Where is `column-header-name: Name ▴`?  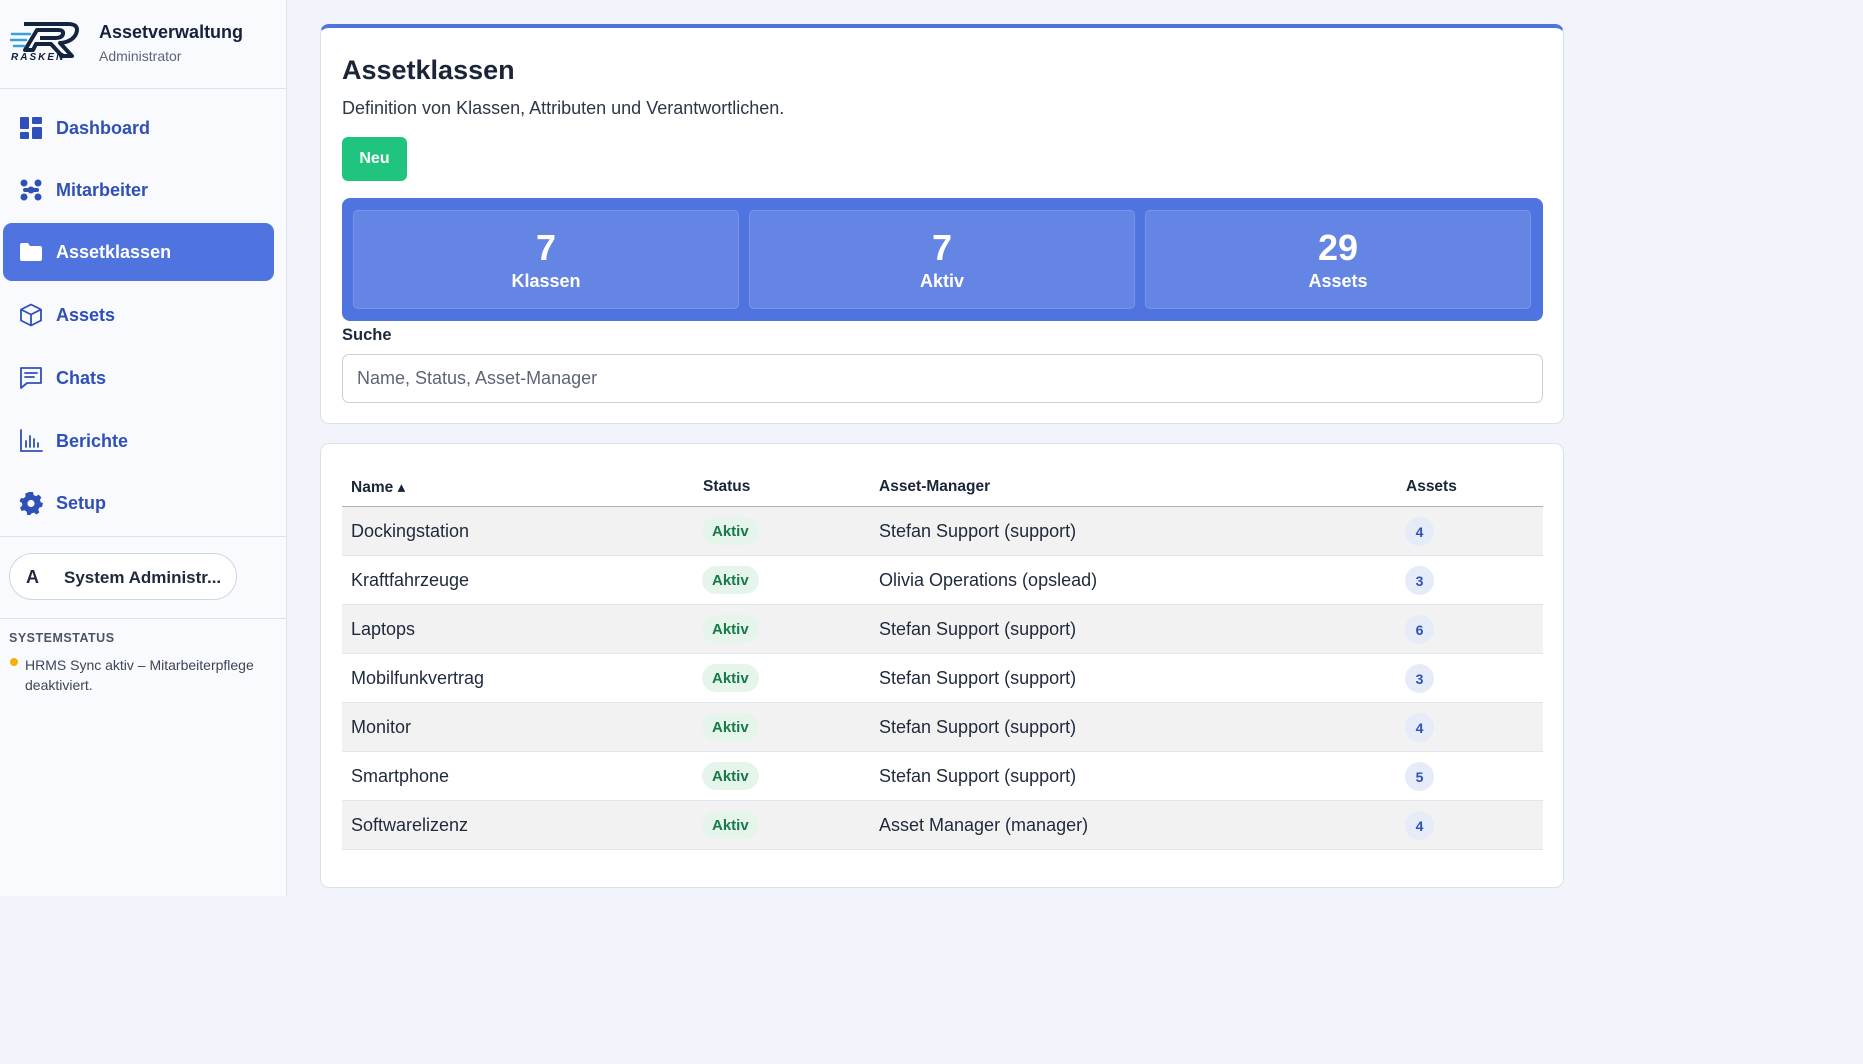
column-header-name: Name ▴ is located at coordinates (378, 487).